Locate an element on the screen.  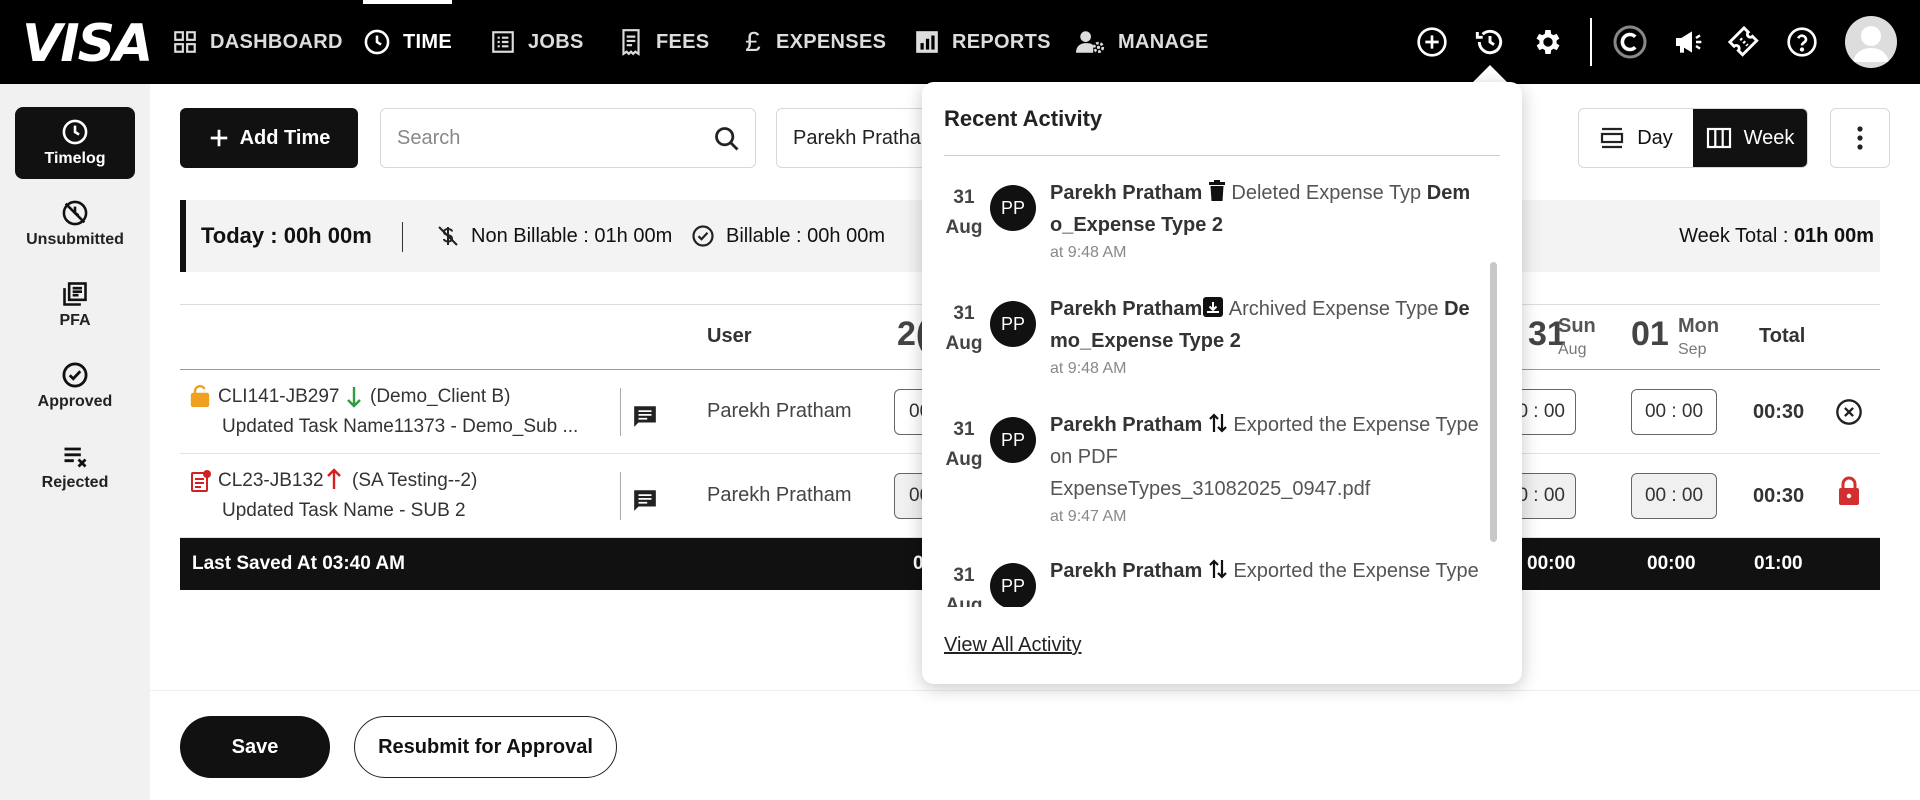
footer-sun-total: 00:00 is located at coordinates (1551, 563).